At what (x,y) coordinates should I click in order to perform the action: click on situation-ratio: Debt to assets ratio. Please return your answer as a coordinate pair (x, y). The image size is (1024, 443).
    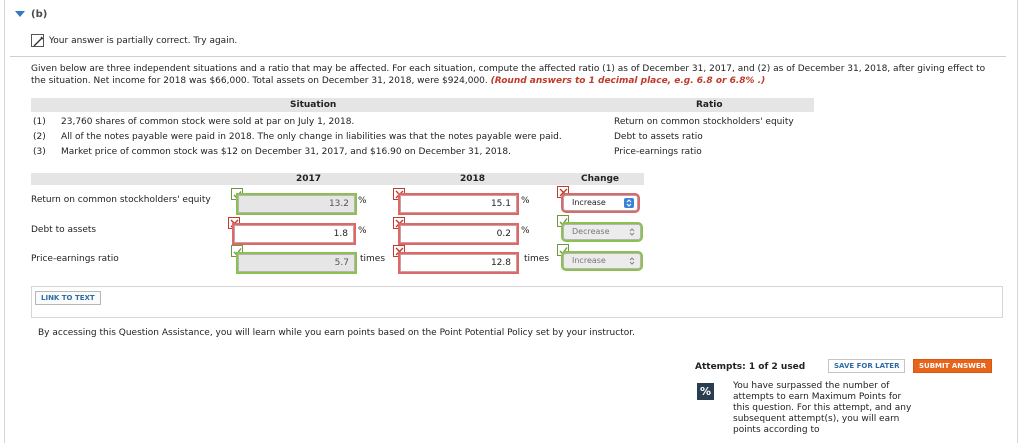
    Looking at the image, I should click on (658, 137).